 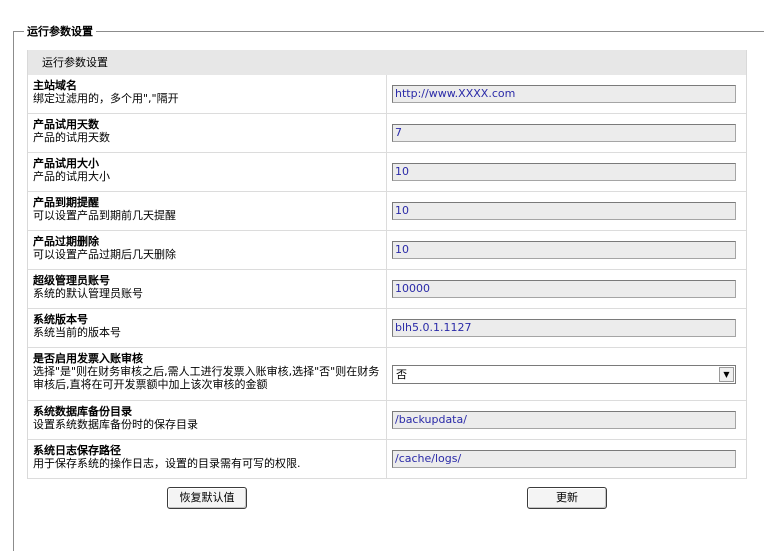 I want to click on setting-desc: 产品的试用大小, so click(x=71, y=176).